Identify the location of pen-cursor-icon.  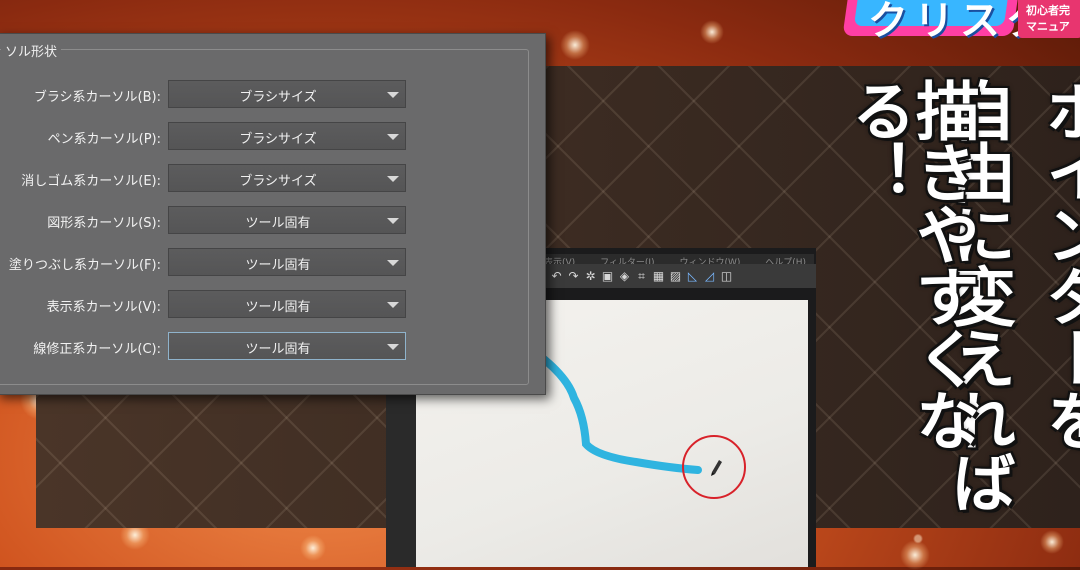
(716, 468).